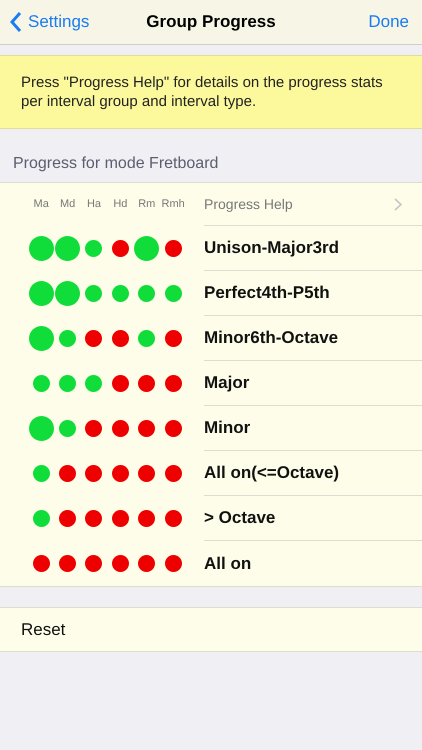 The image size is (422, 750). Describe the element at coordinates (398, 204) in the screenshot. I see `disclosure-chevron-icon` at that location.